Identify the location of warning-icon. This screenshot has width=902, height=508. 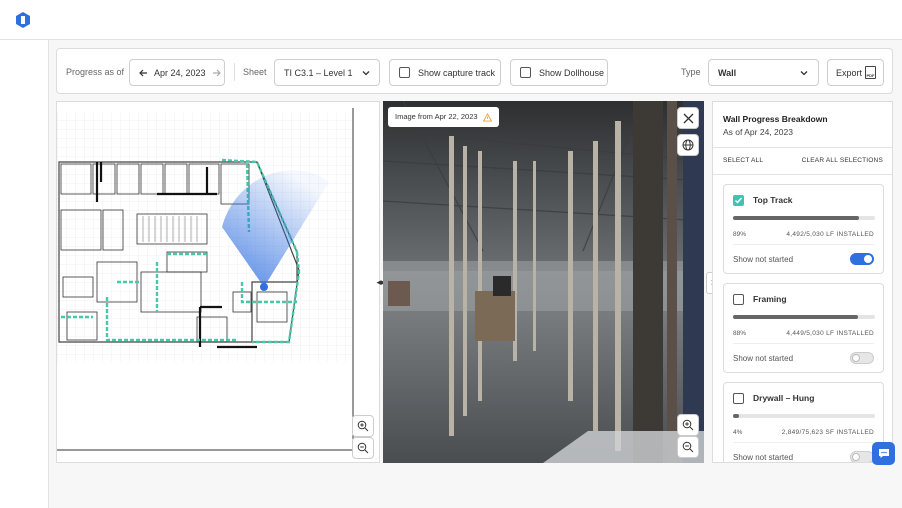
(487, 117).